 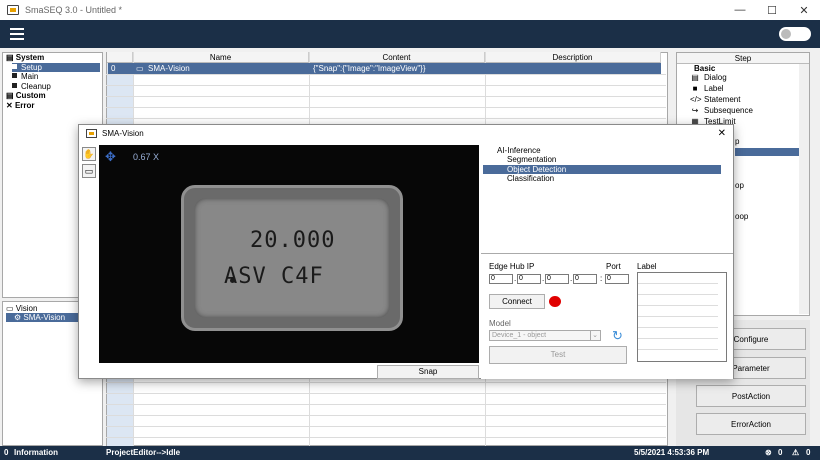 I want to click on error-icon: ⊗, so click(x=768, y=452).